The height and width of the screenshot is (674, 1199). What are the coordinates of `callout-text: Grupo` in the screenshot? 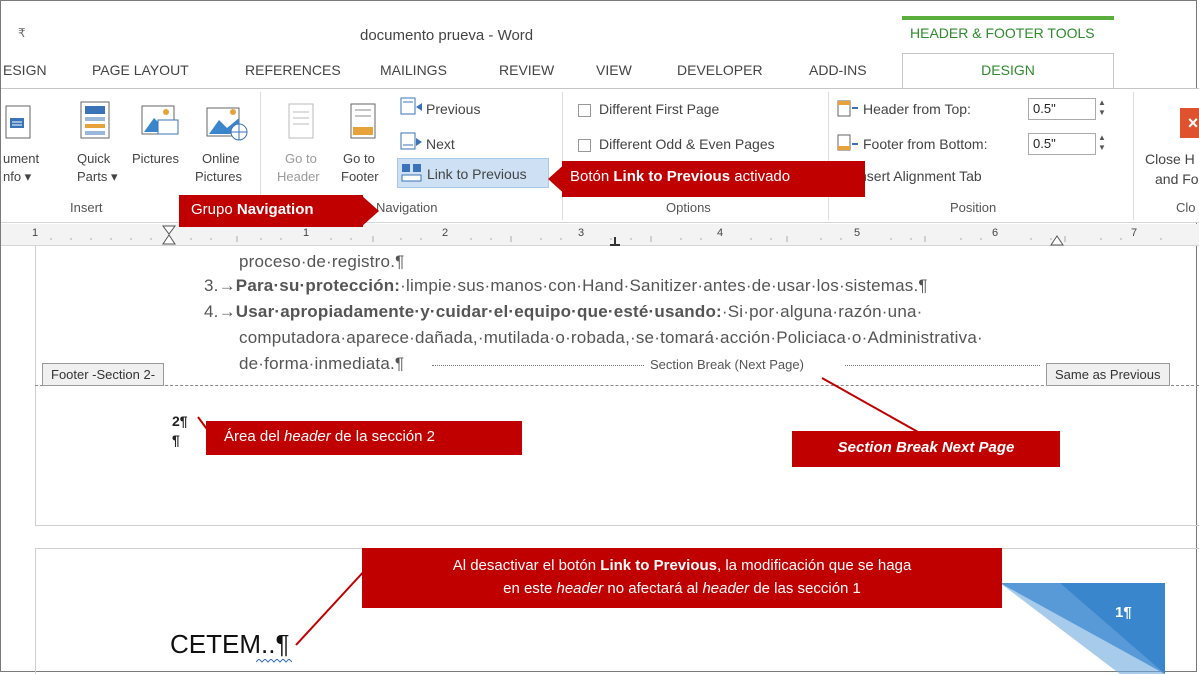 It's located at (214, 209).